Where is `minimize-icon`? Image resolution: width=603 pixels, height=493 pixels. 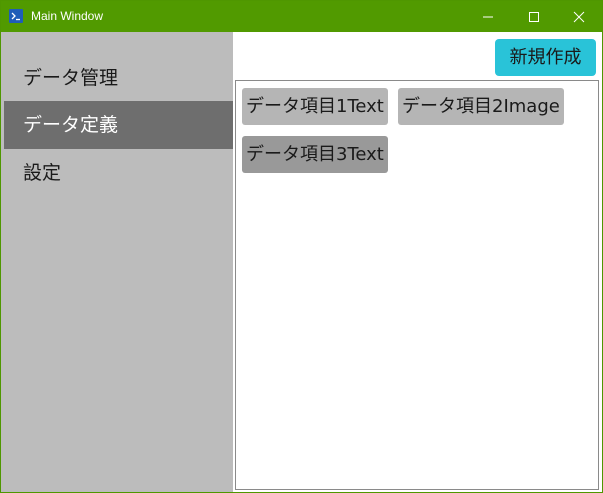 minimize-icon is located at coordinates (488, 17).